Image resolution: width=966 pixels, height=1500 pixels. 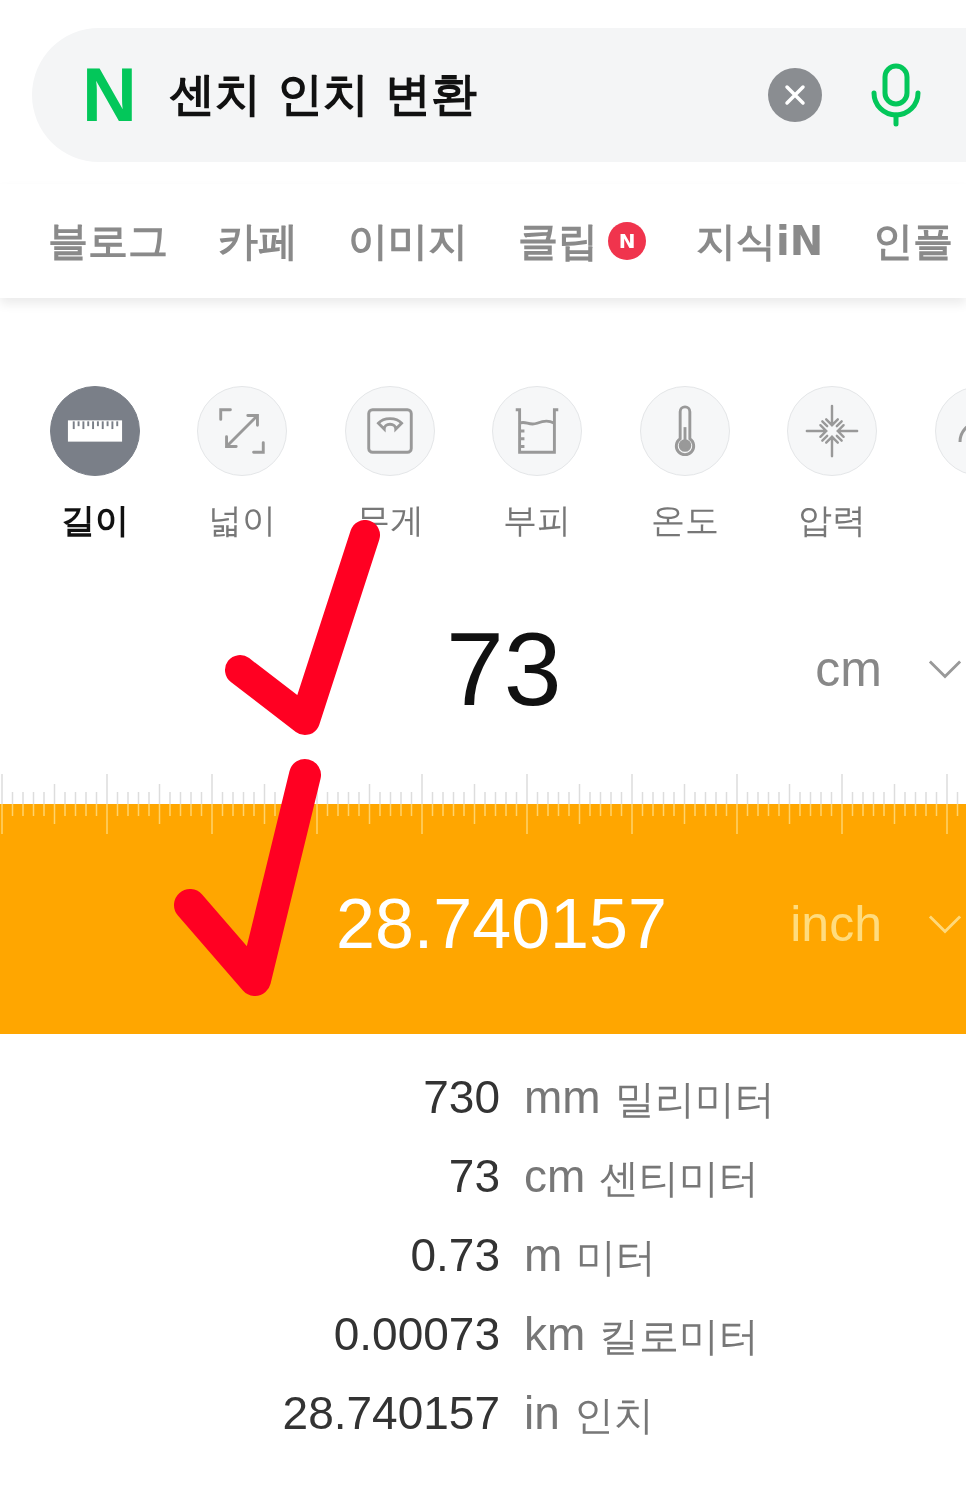 What do you see at coordinates (795, 95) in the screenshot?
I see `clear-icon` at bounding box center [795, 95].